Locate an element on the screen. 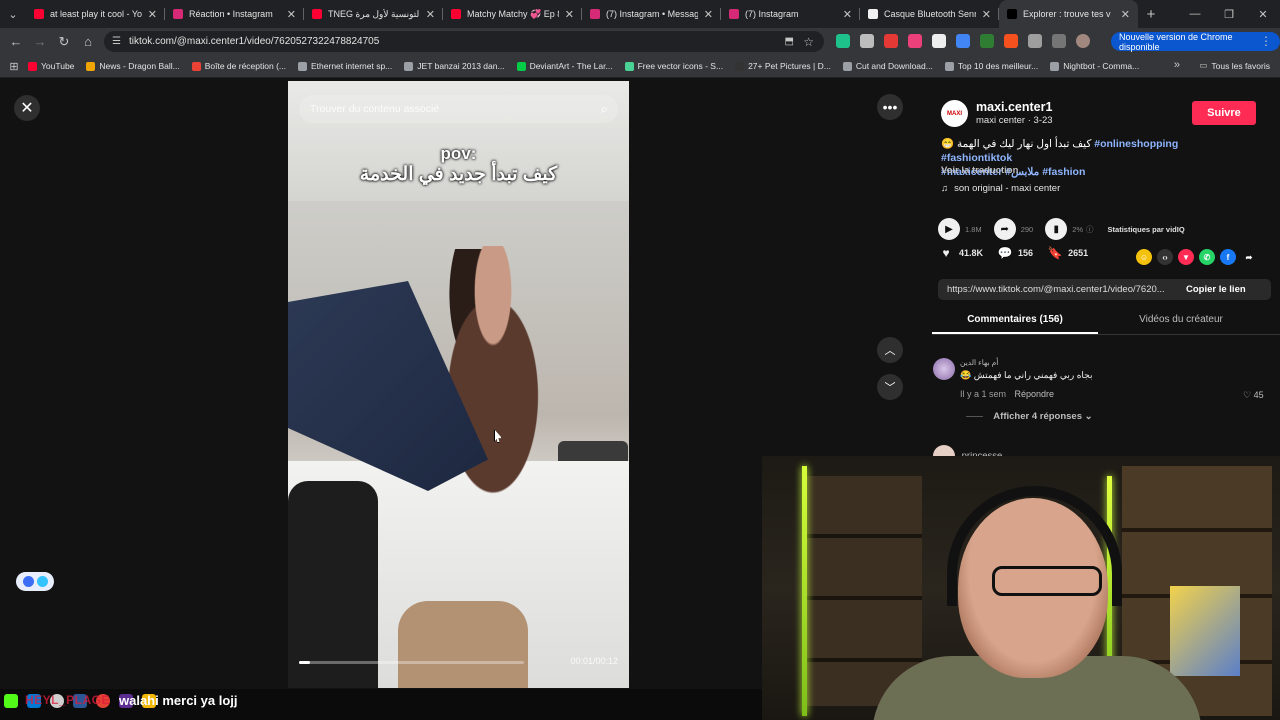 This screenshot has height=720, width=1280. reading-list-icon is located at coordinates (1059, 41).